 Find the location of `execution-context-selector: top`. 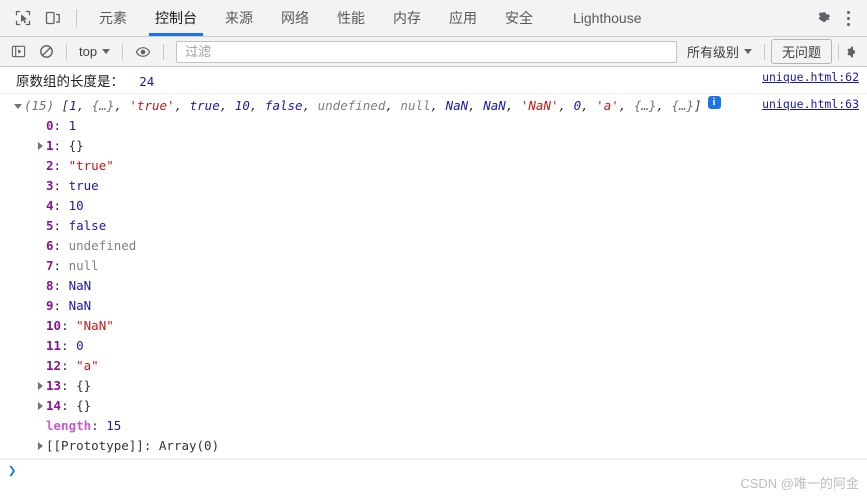

execution-context-selector: top is located at coordinates (94, 52).